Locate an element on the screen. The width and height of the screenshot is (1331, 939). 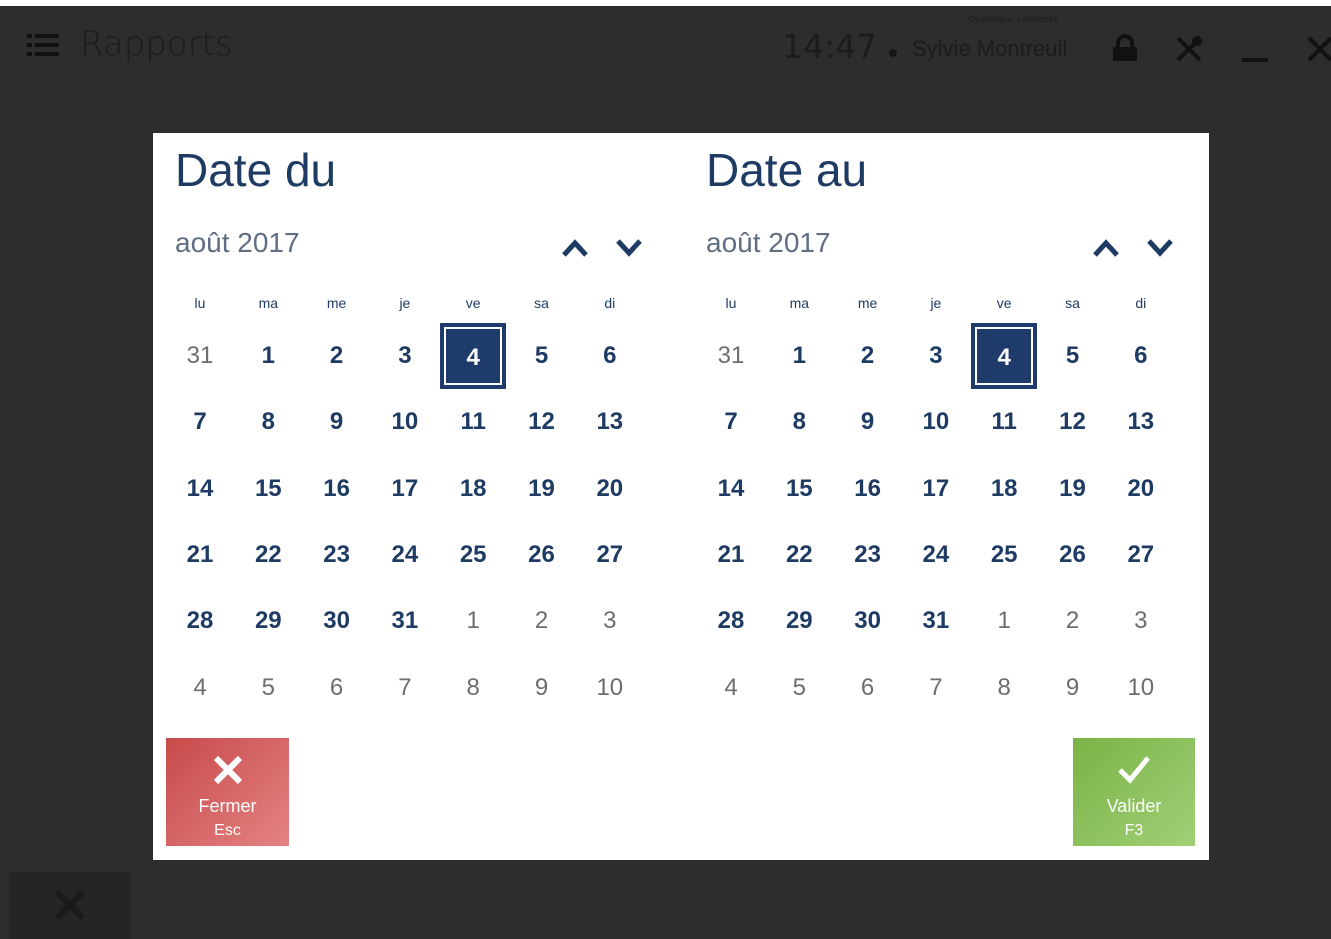
lock-icon is located at coordinates (1125, 49).